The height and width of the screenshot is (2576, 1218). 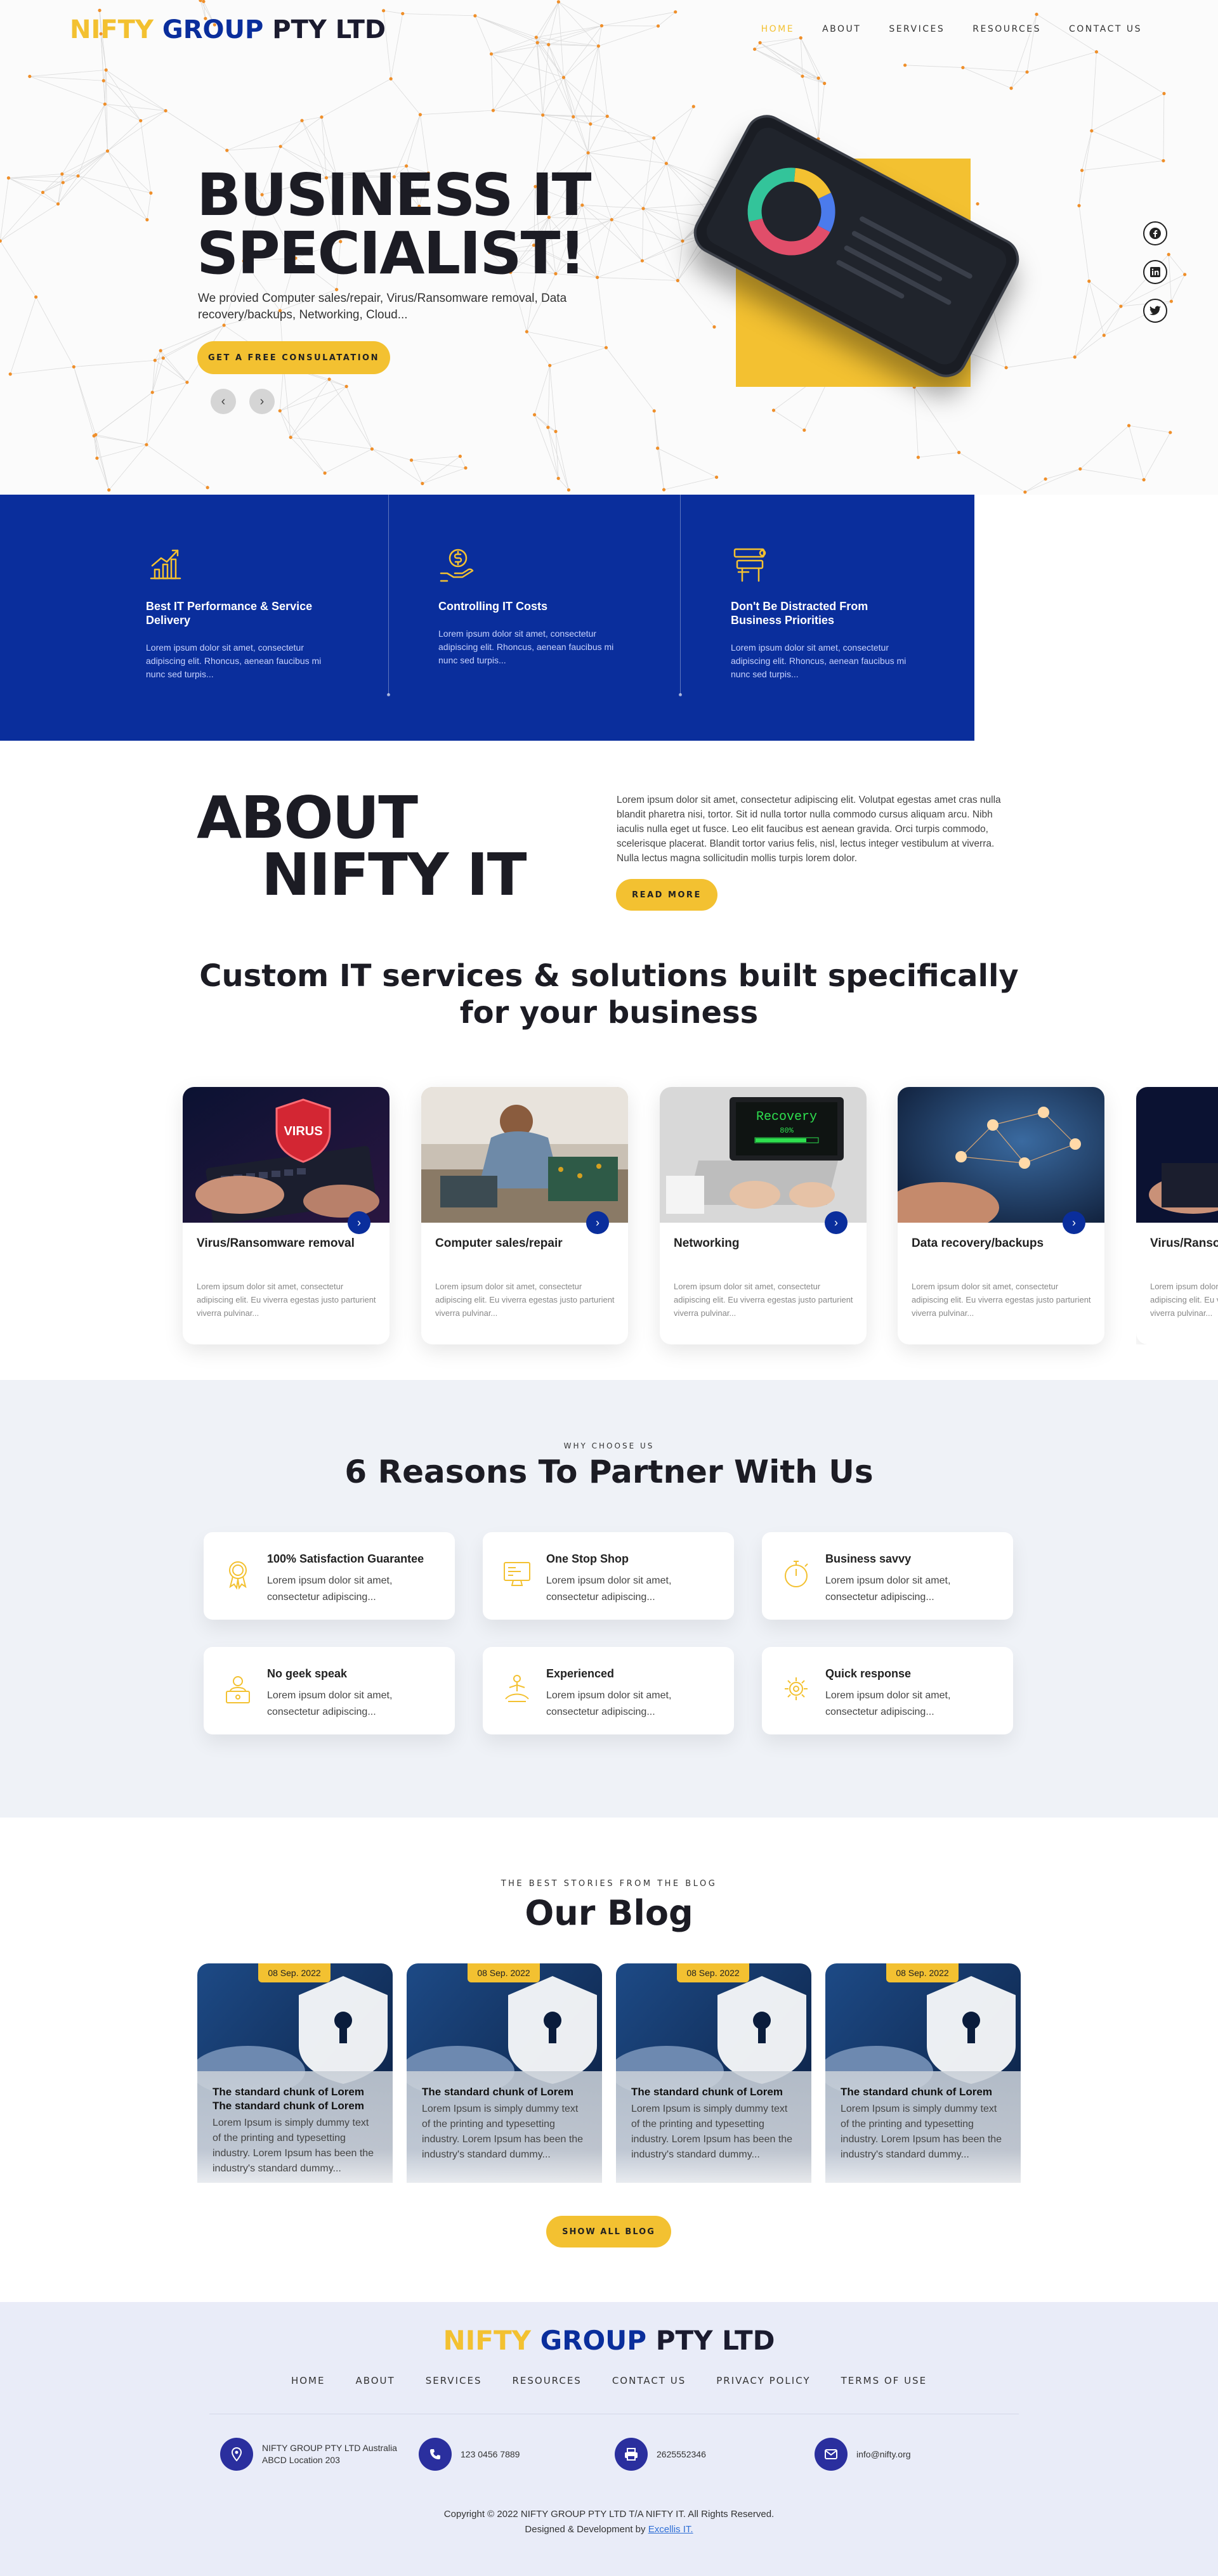 I want to click on feature-title: Best IT Performance & Service Delivery, so click(x=230, y=614).